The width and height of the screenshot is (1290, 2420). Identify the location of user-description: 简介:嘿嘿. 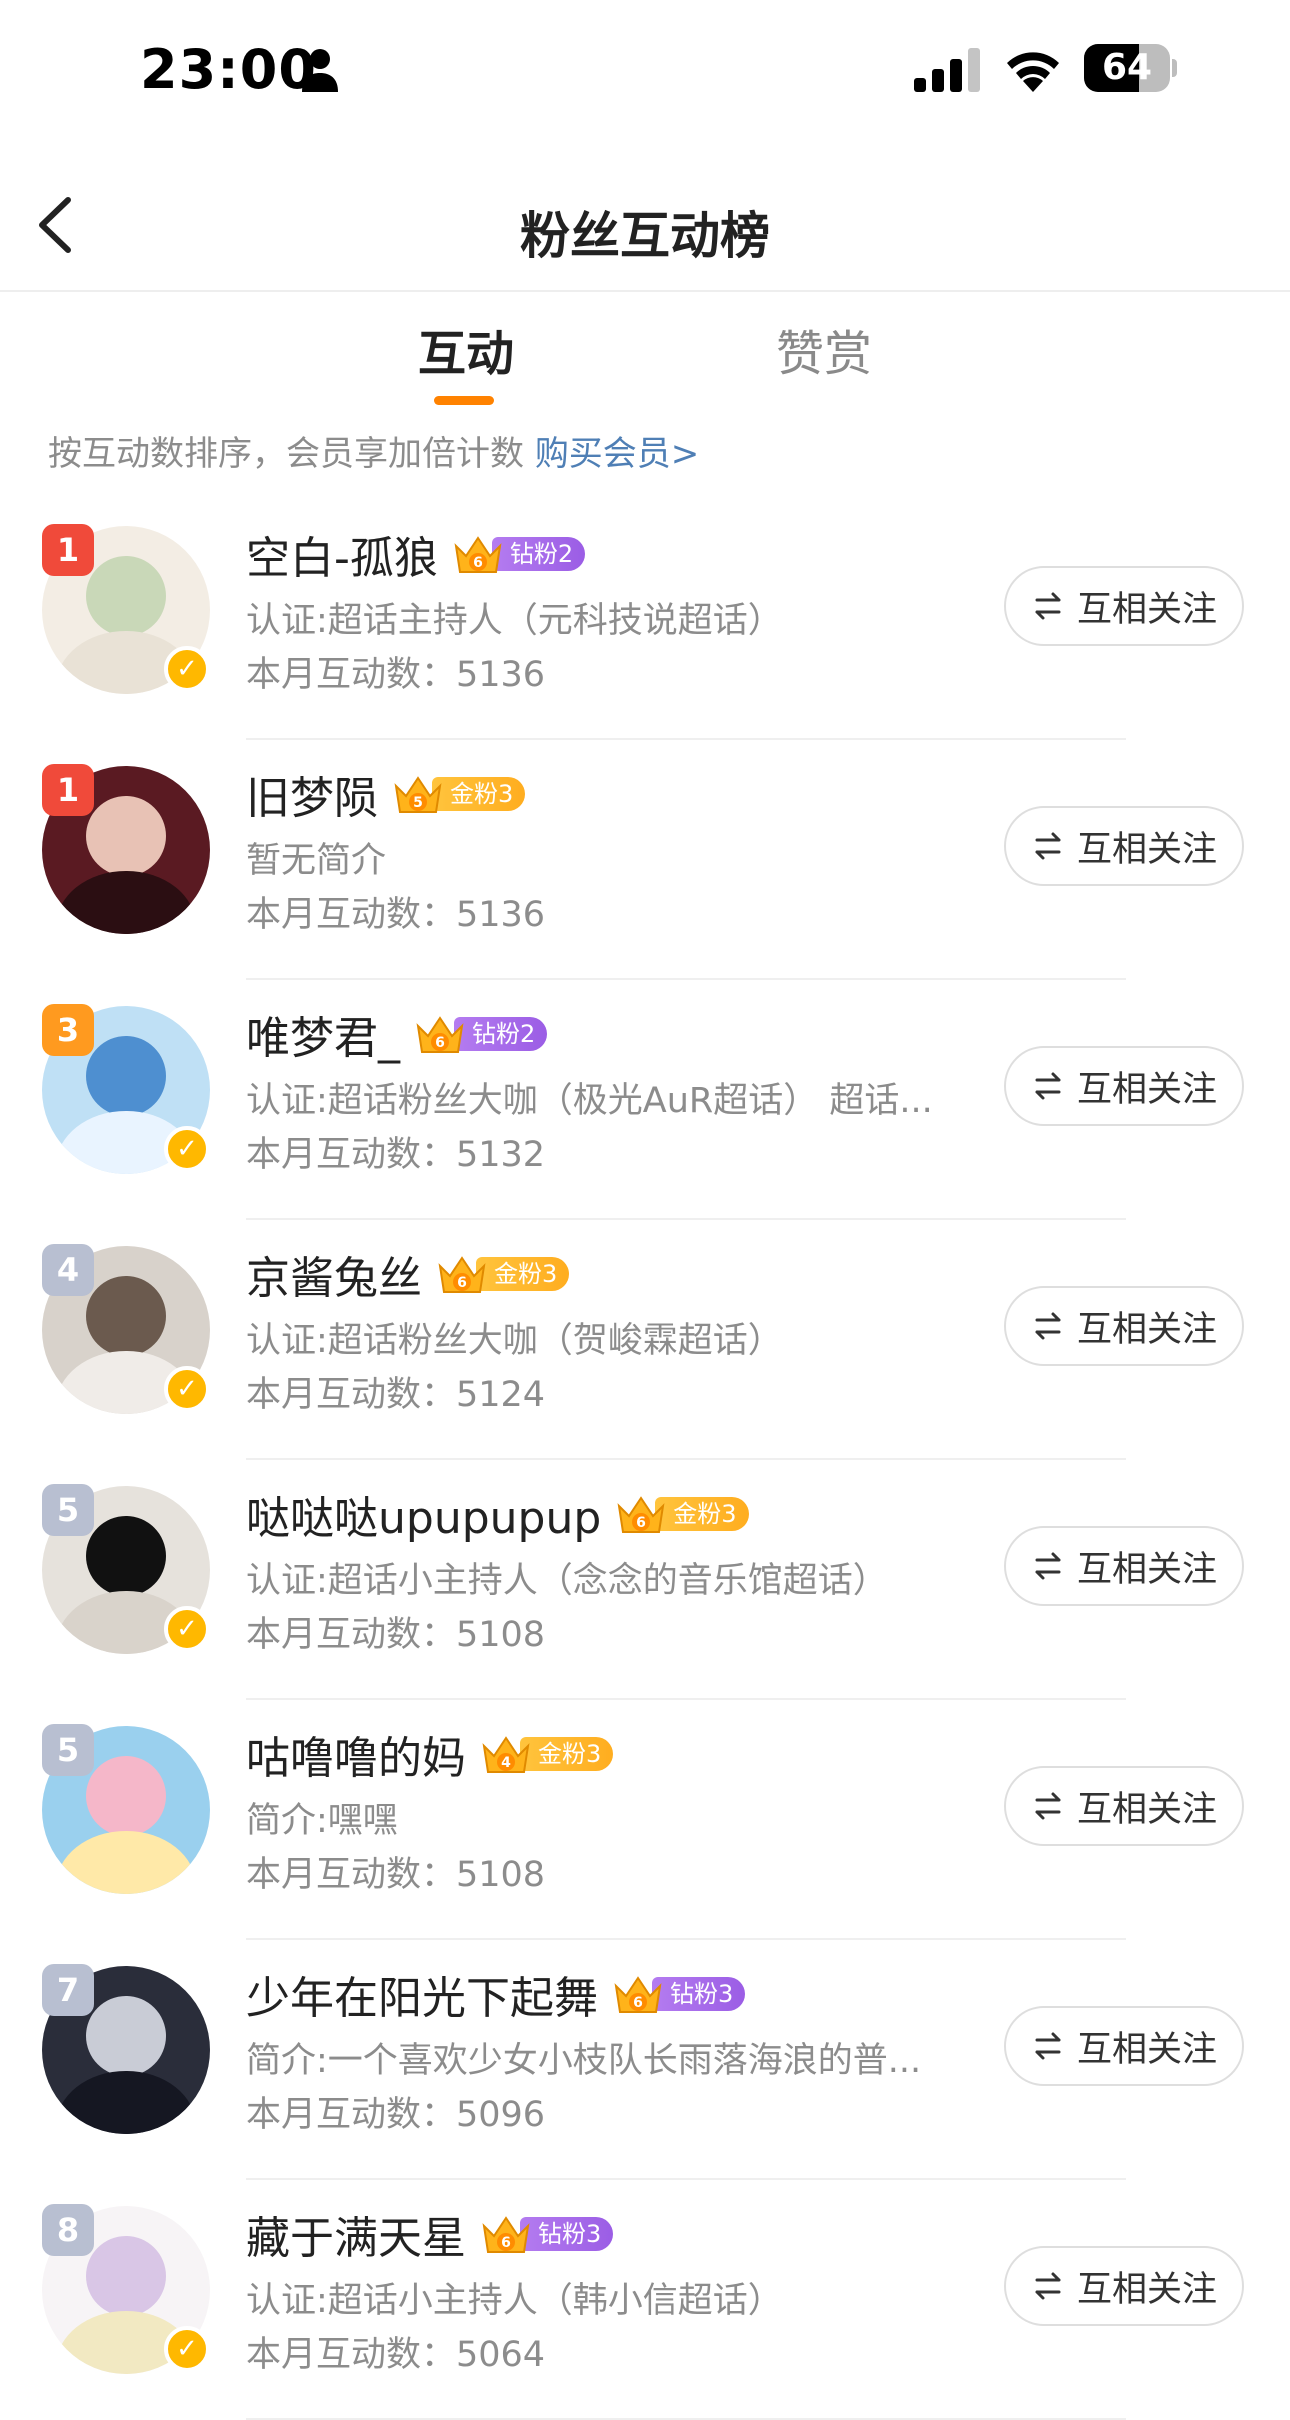
(322, 1821).